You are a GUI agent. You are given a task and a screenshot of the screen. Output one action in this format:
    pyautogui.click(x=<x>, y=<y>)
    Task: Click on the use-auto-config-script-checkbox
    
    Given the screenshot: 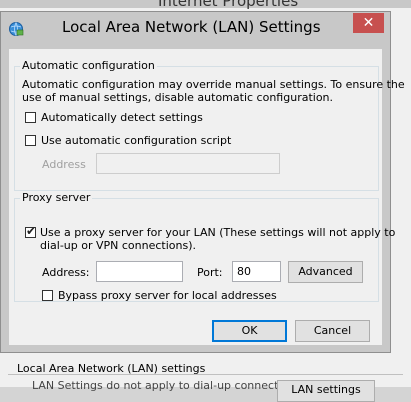 What is the action you would take?
    pyautogui.click(x=30, y=140)
    